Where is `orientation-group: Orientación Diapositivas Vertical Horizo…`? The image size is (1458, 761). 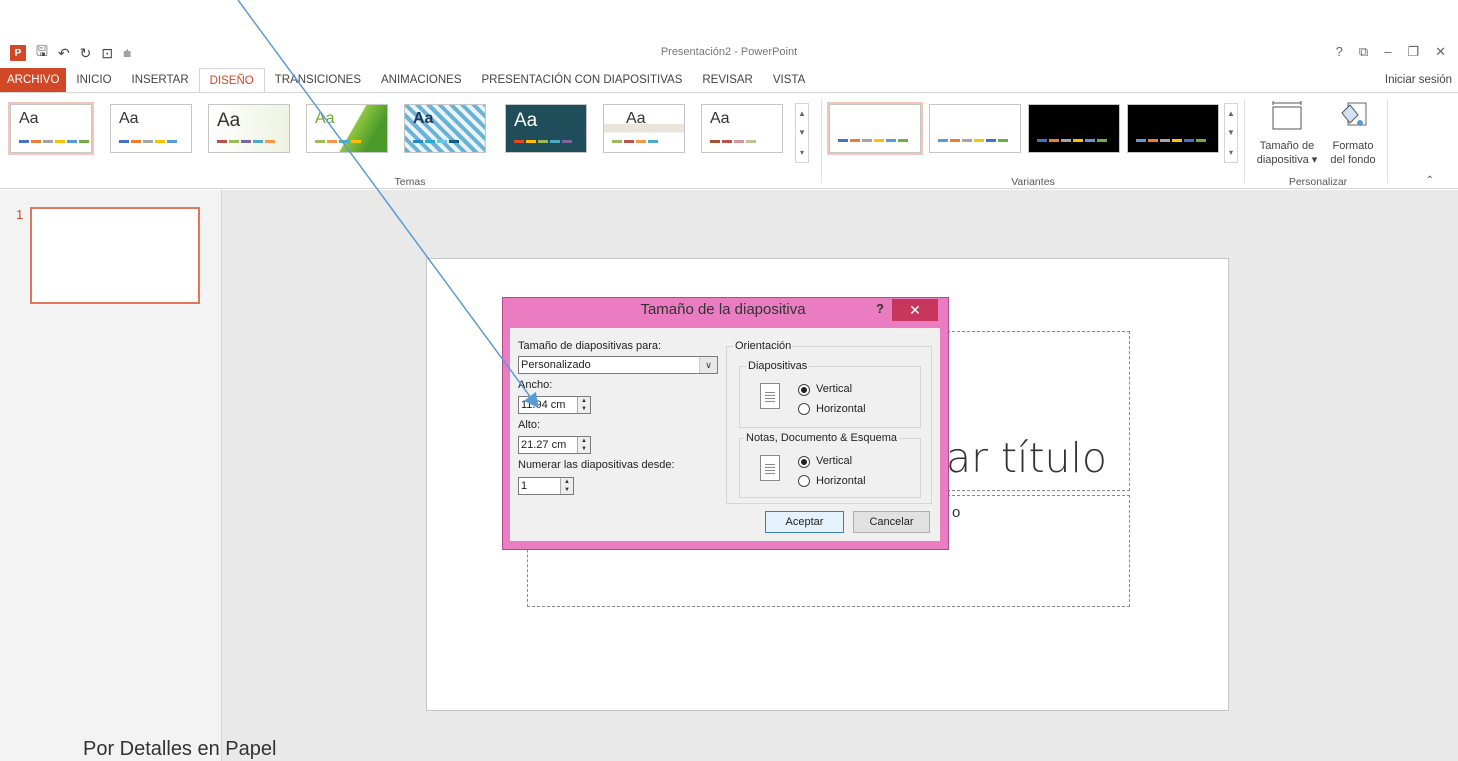 orientation-group: Orientación Diapositivas Vertical Horizo… is located at coordinates (829, 422).